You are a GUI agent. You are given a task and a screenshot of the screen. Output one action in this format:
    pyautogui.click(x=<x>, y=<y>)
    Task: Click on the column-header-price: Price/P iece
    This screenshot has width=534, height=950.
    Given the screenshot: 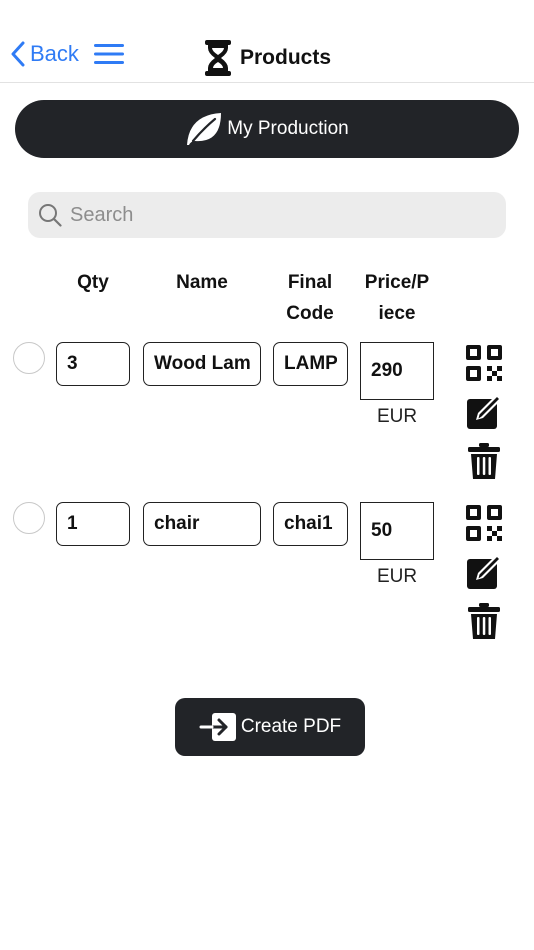 What is the action you would take?
    pyautogui.click(x=397, y=298)
    